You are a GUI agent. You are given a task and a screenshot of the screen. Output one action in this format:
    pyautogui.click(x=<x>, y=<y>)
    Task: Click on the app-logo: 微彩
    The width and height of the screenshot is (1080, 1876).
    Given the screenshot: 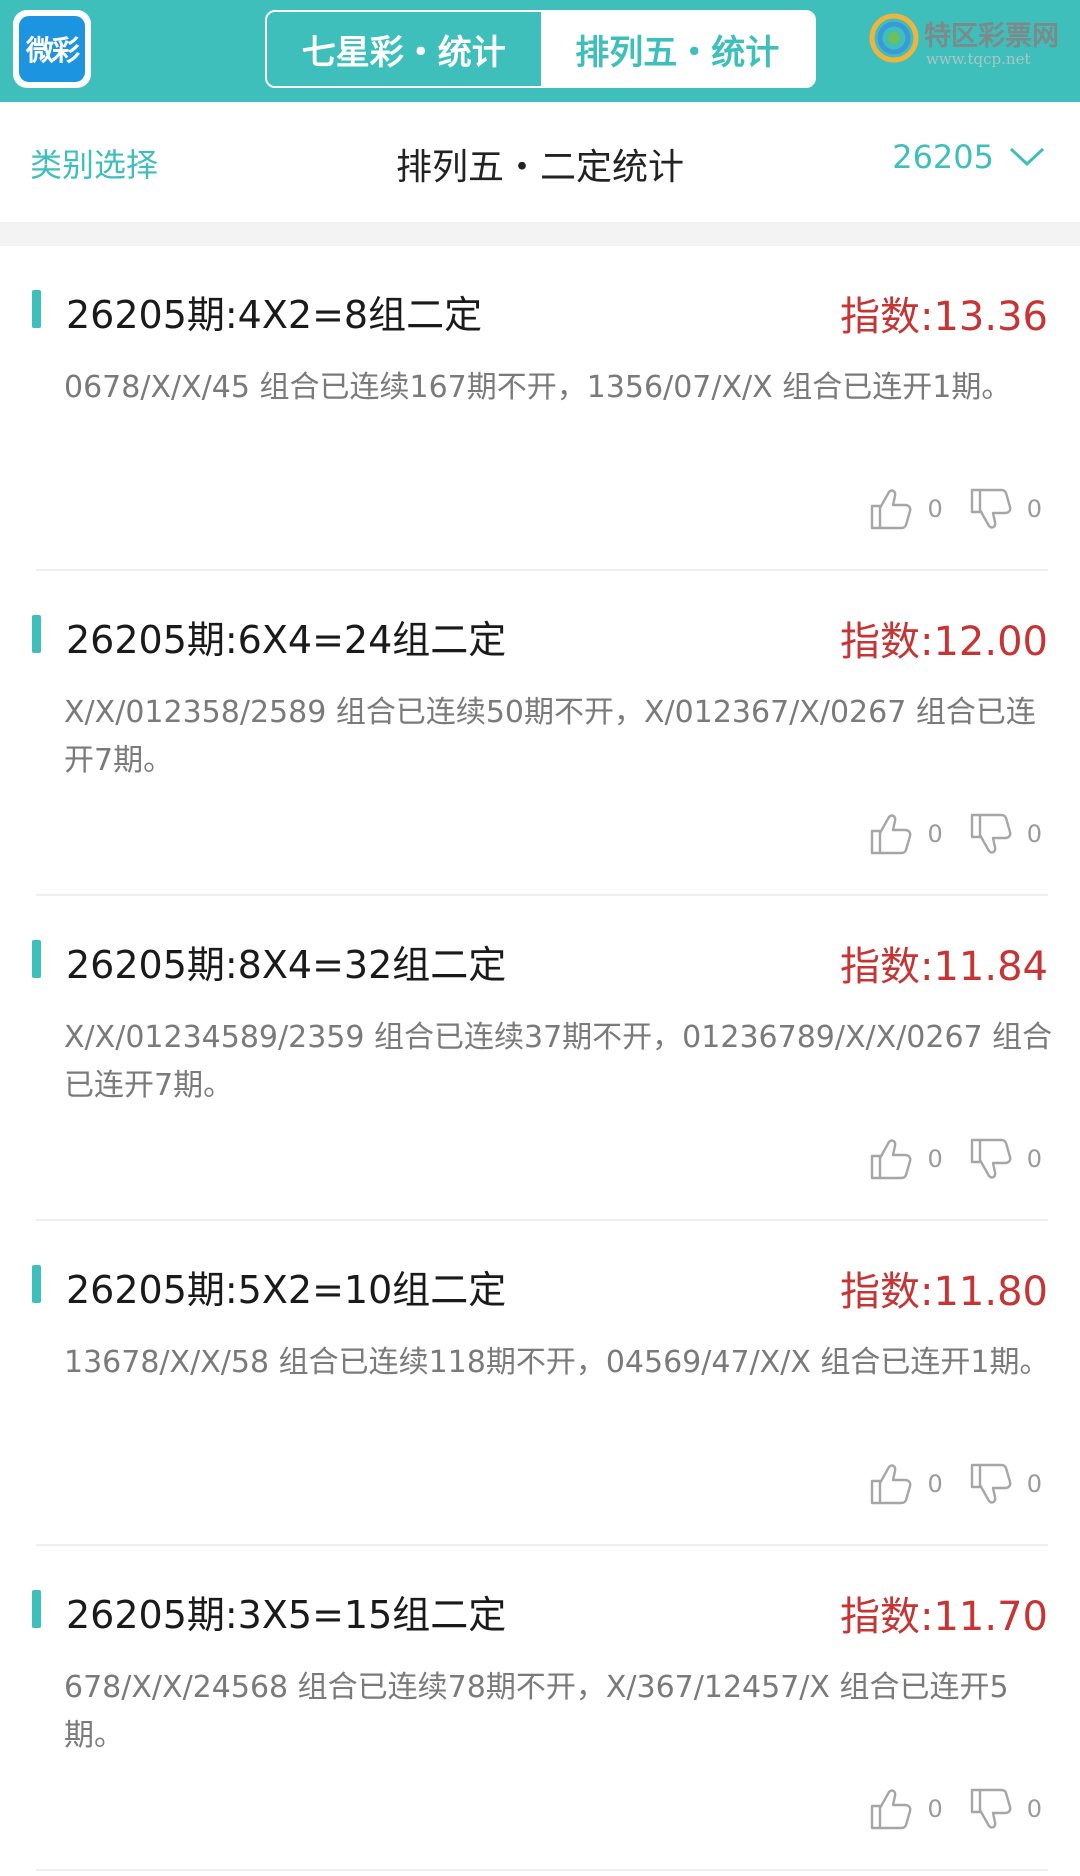 What is the action you would take?
    pyautogui.click(x=52, y=49)
    